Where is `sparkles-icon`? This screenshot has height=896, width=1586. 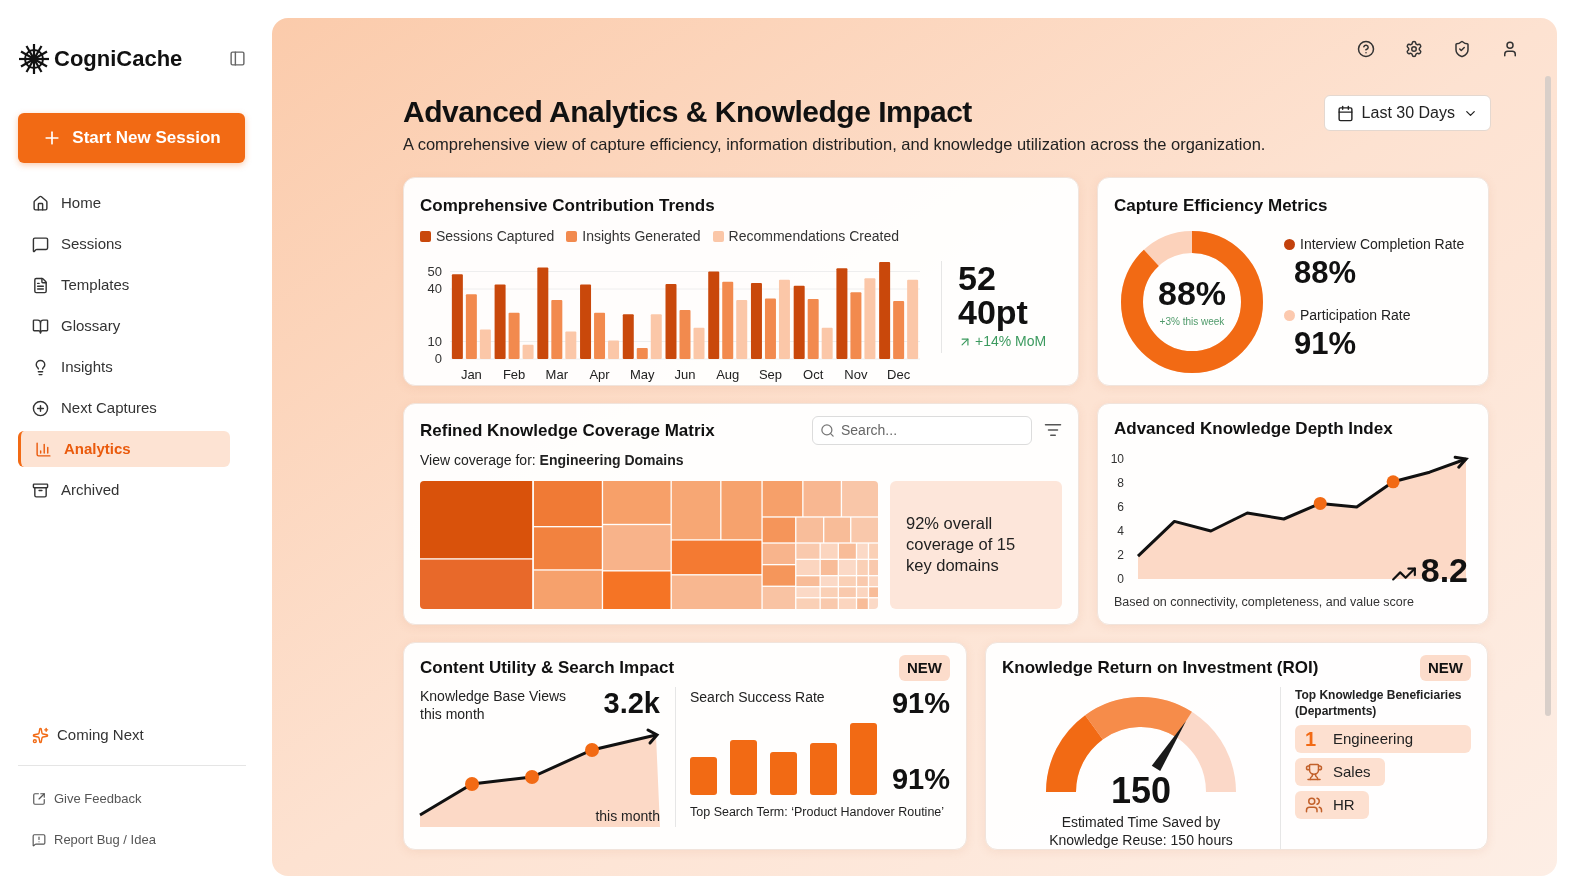 sparkles-icon is located at coordinates (40, 735).